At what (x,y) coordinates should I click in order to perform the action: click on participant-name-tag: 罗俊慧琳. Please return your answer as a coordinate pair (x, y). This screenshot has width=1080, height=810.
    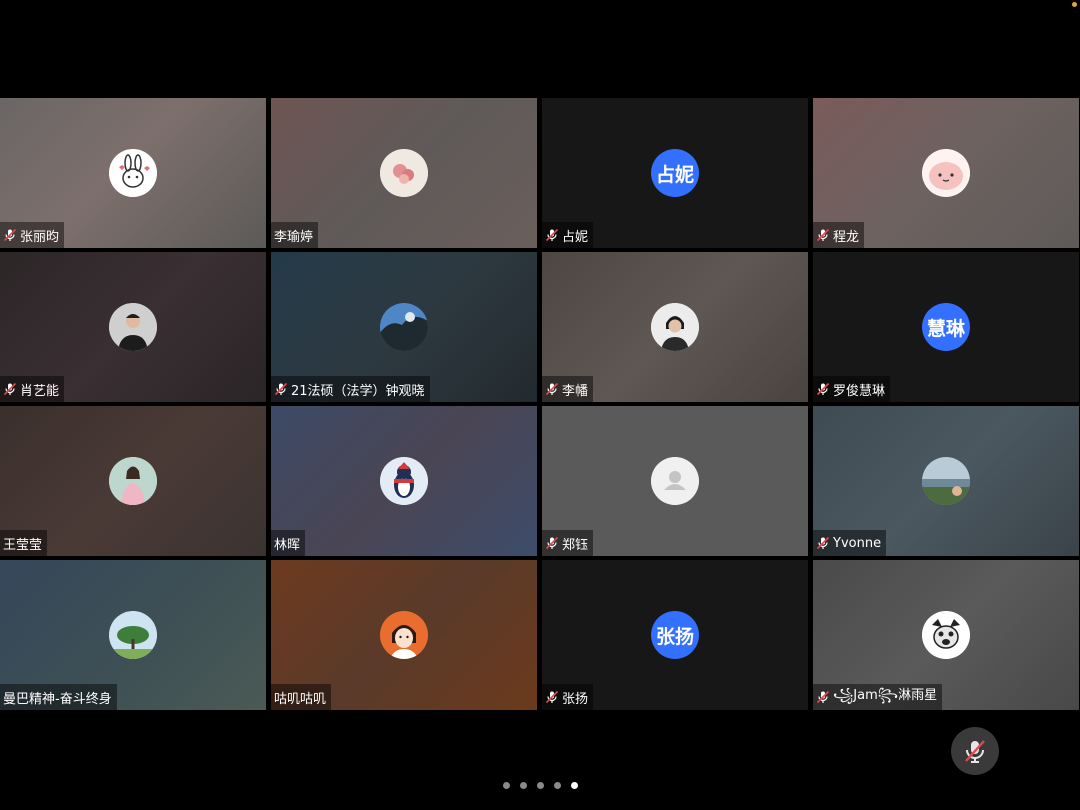
    Looking at the image, I should click on (852, 389).